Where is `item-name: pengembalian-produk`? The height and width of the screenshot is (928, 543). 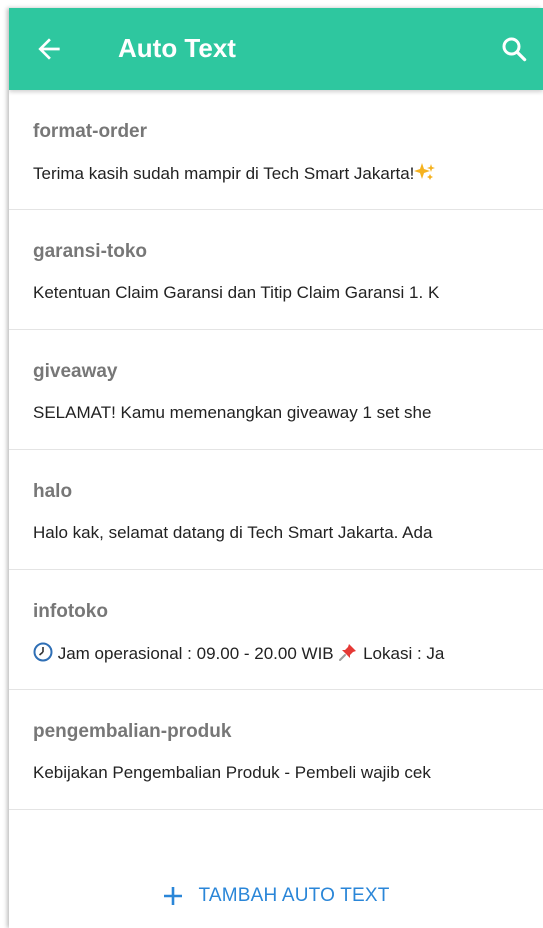
item-name: pengembalian-produk is located at coordinates (132, 731).